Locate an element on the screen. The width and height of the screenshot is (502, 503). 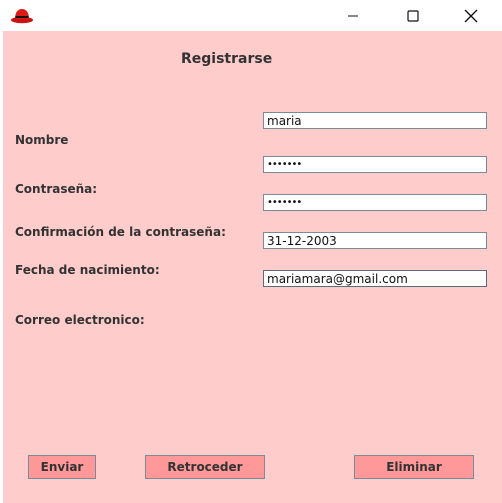
maximize-button is located at coordinates (413, 15).